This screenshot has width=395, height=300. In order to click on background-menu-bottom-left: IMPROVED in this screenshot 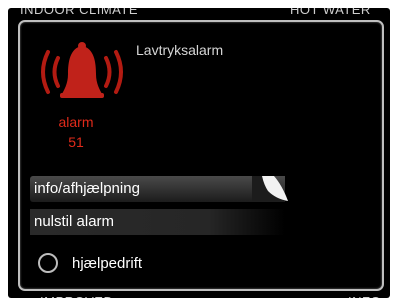, I will do `click(76, 296)`.